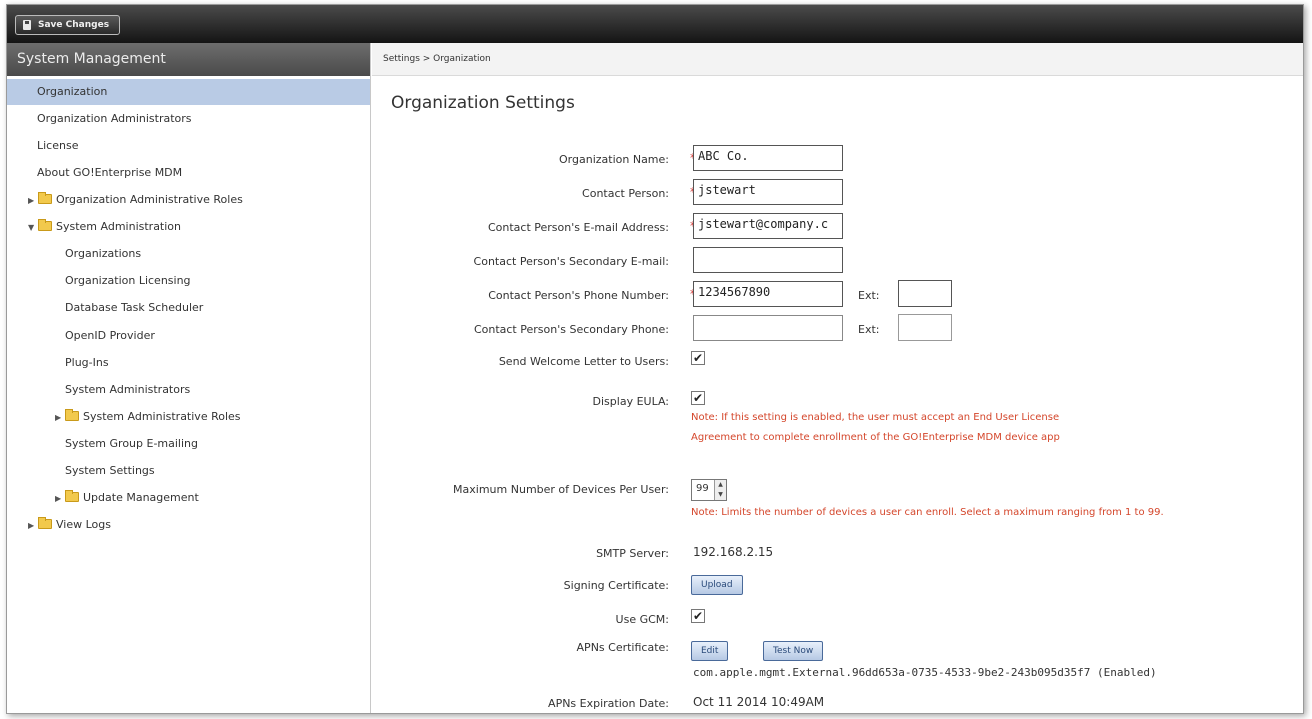 The image size is (1312, 719). I want to click on welcome-letter-label: Send Welcome Letter to Users:, so click(583, 361).